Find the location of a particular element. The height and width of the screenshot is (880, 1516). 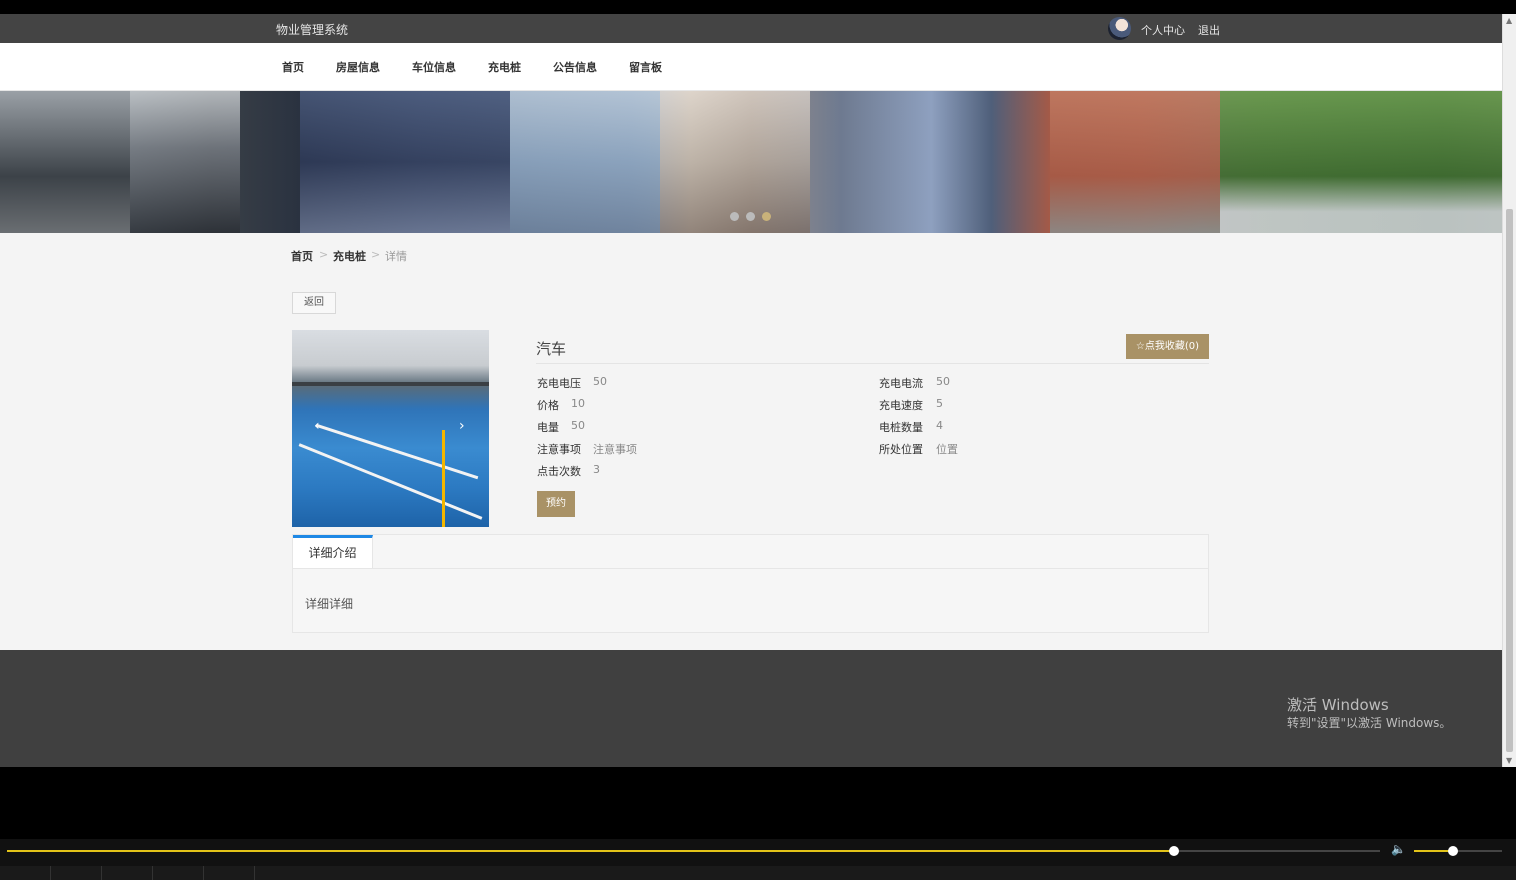

volume-slider is located at coordinates (1458, 851).